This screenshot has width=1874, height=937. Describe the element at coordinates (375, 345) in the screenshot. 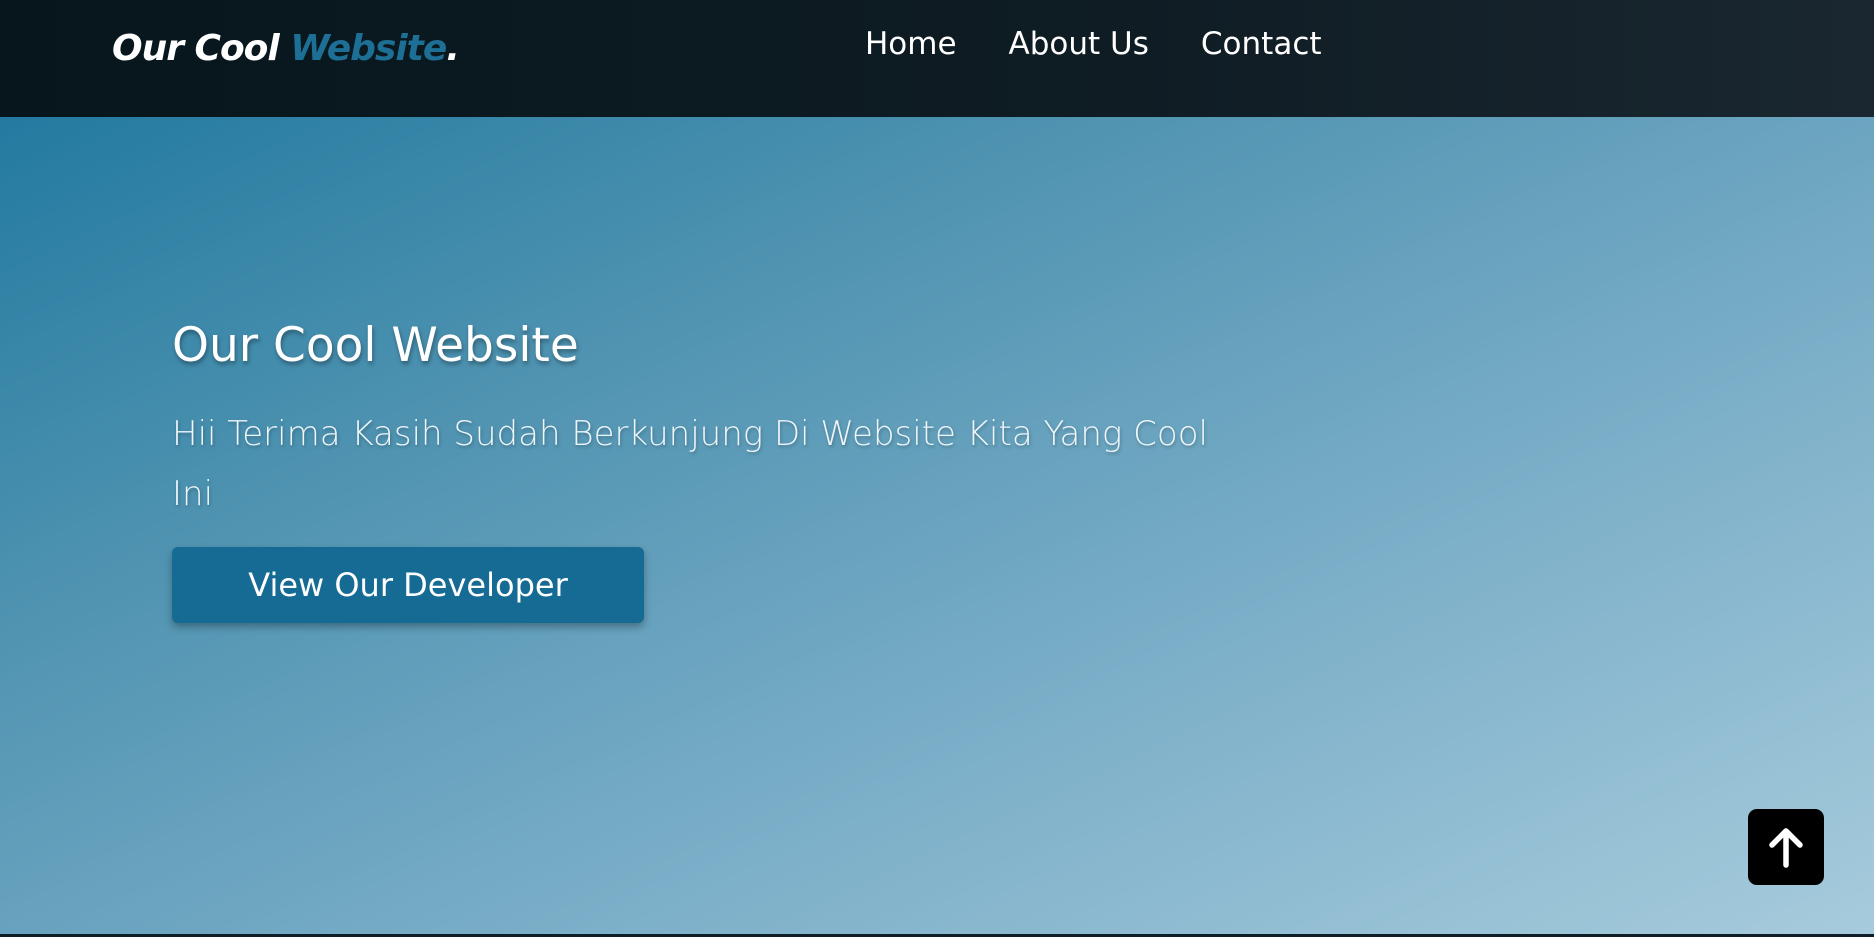

I see `hero-title: Our Cool Website` at that location.